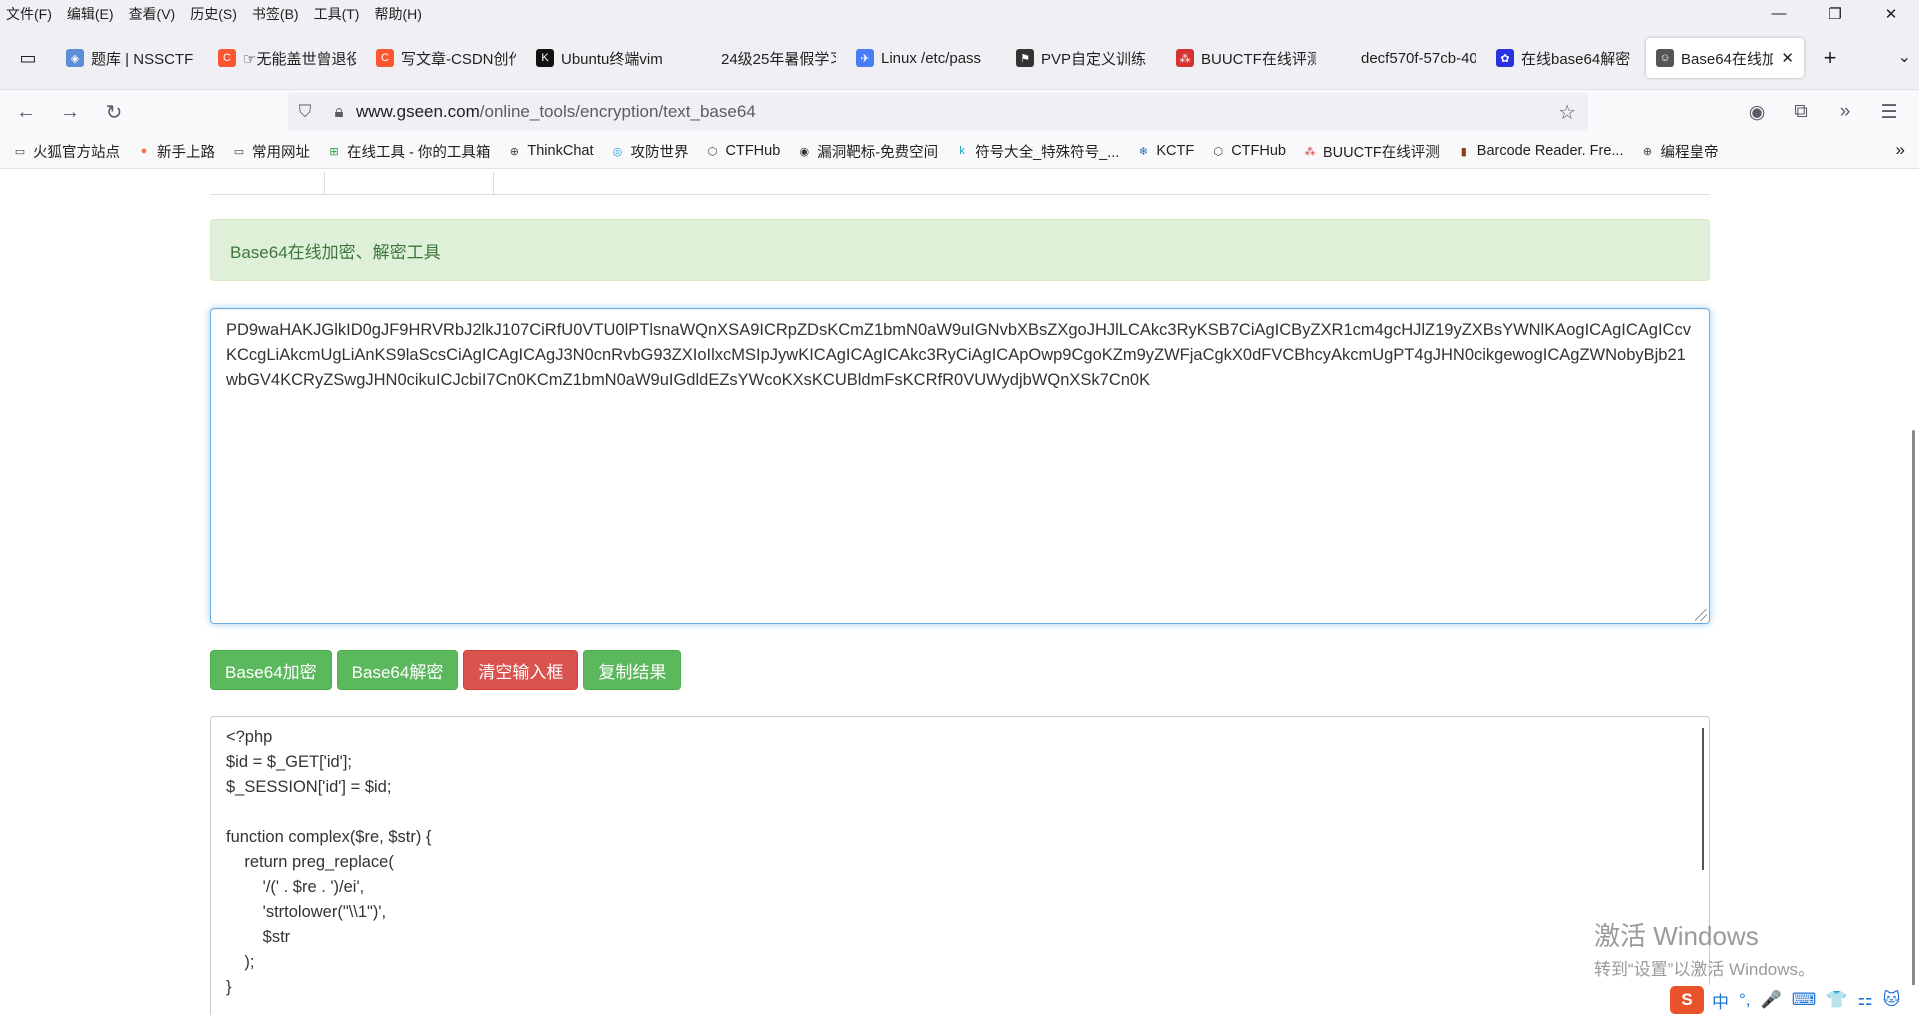 This screenshot has width=1919, height=1015. What do you see at coordinates (1904, 57) in the screenshot?
I see `chevron-down-icon: ⌄` at bounding box center [1904, 57].